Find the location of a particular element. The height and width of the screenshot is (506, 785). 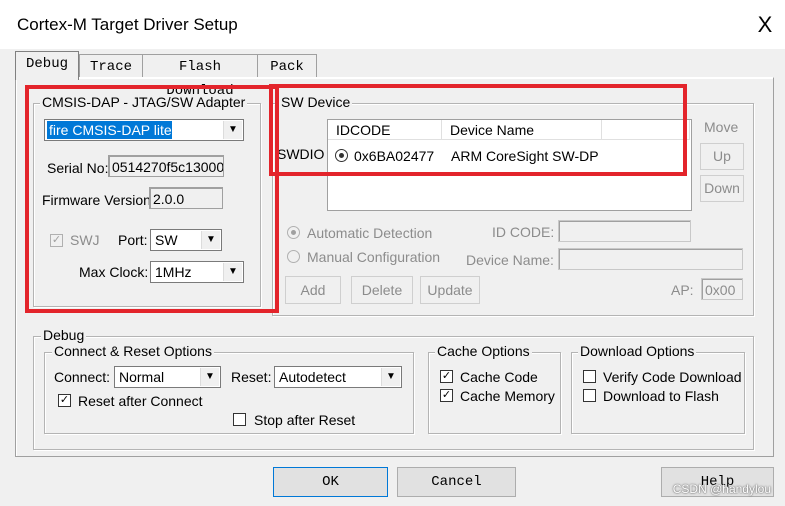

delete-button: Delete is located at coordinates (382, 290).